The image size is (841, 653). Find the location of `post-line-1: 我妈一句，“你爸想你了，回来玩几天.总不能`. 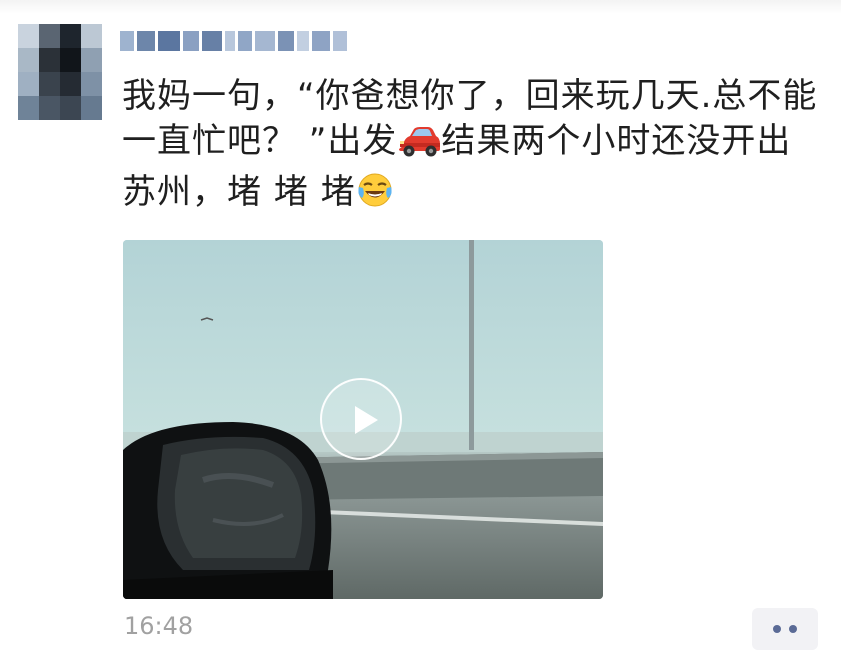

post-line-1: 我妈一句，“你爸想你了，回来玩几天.总不能 is located at coordinates (470, 96).